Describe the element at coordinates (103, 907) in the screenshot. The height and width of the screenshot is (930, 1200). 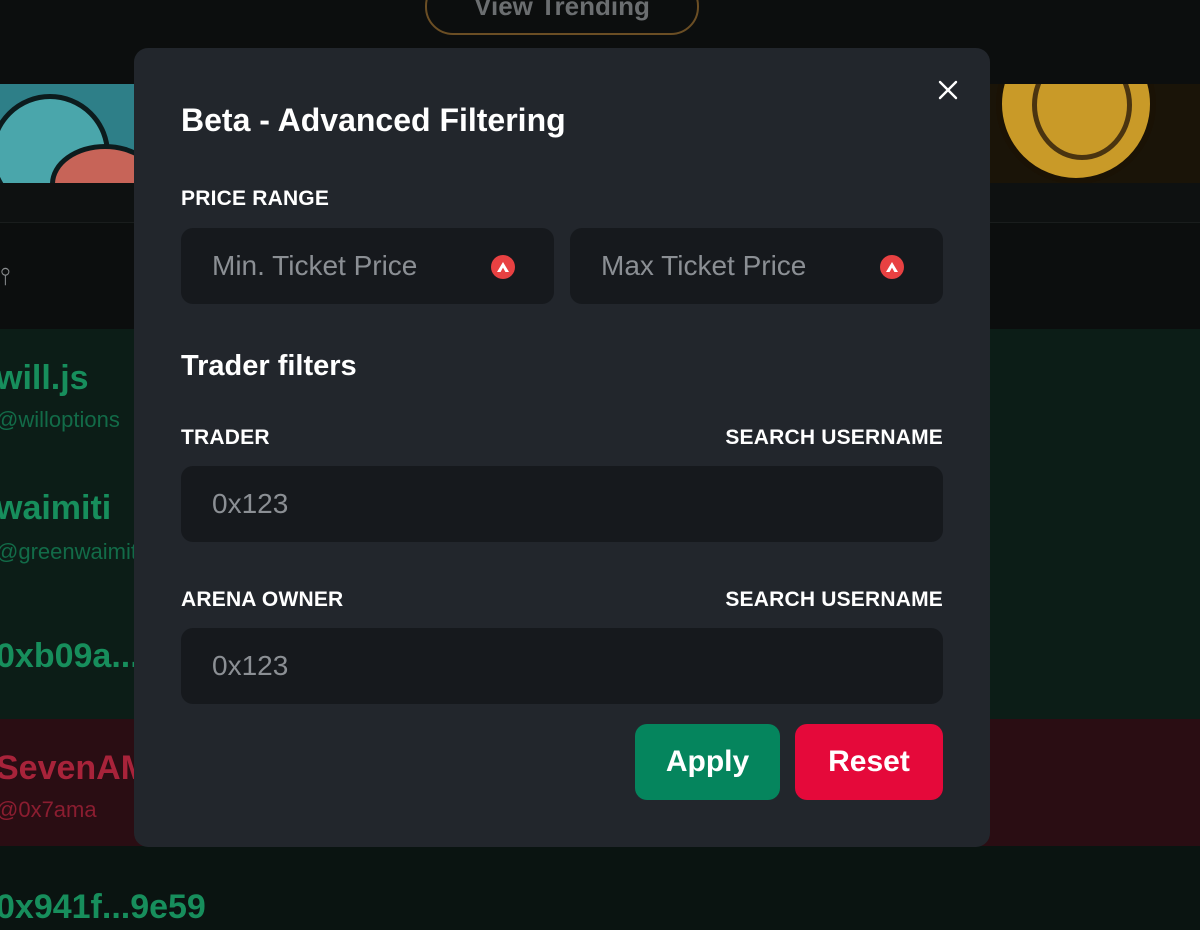
I see `list-item-name: 0x941f...9e59` at that location.